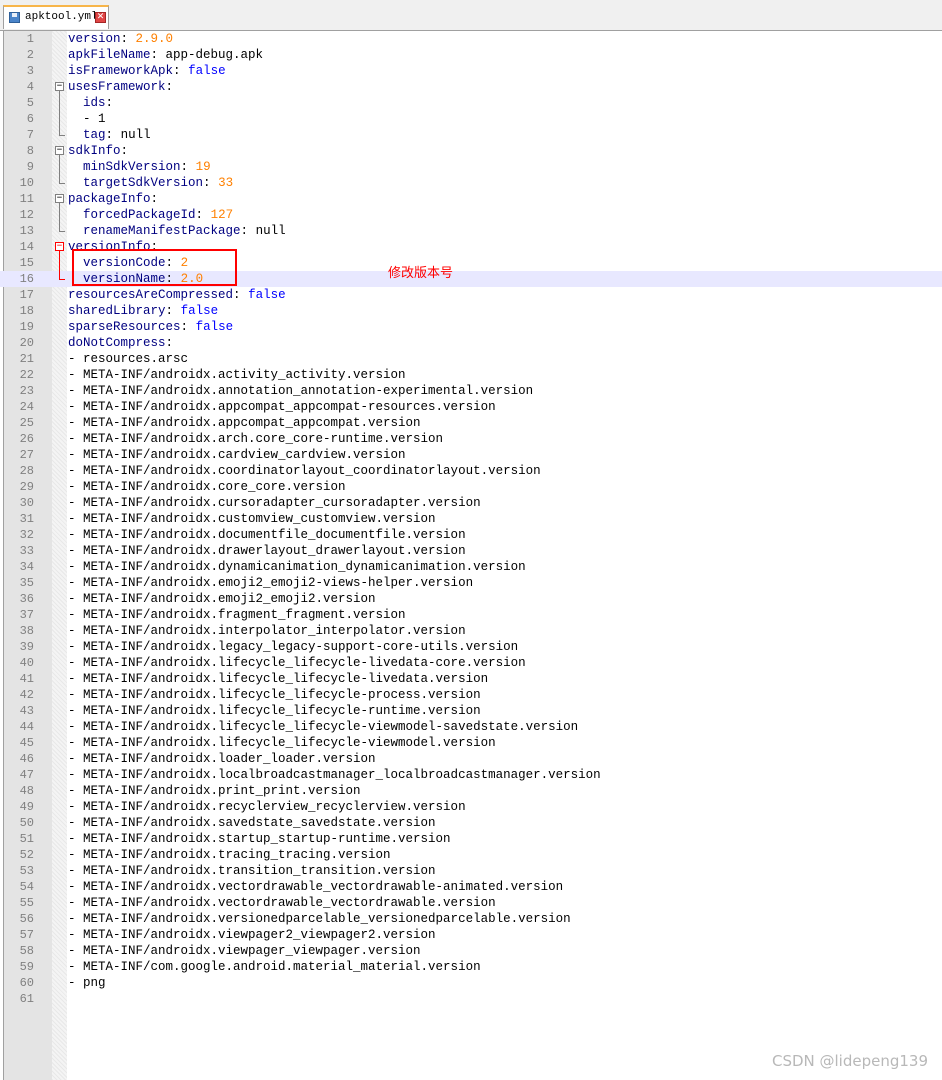 The height and width of the screenshot is (1080, 942). Describe the element at coordinates (94, 39) in the screenshot. I see `yaml-key: version` at that location.